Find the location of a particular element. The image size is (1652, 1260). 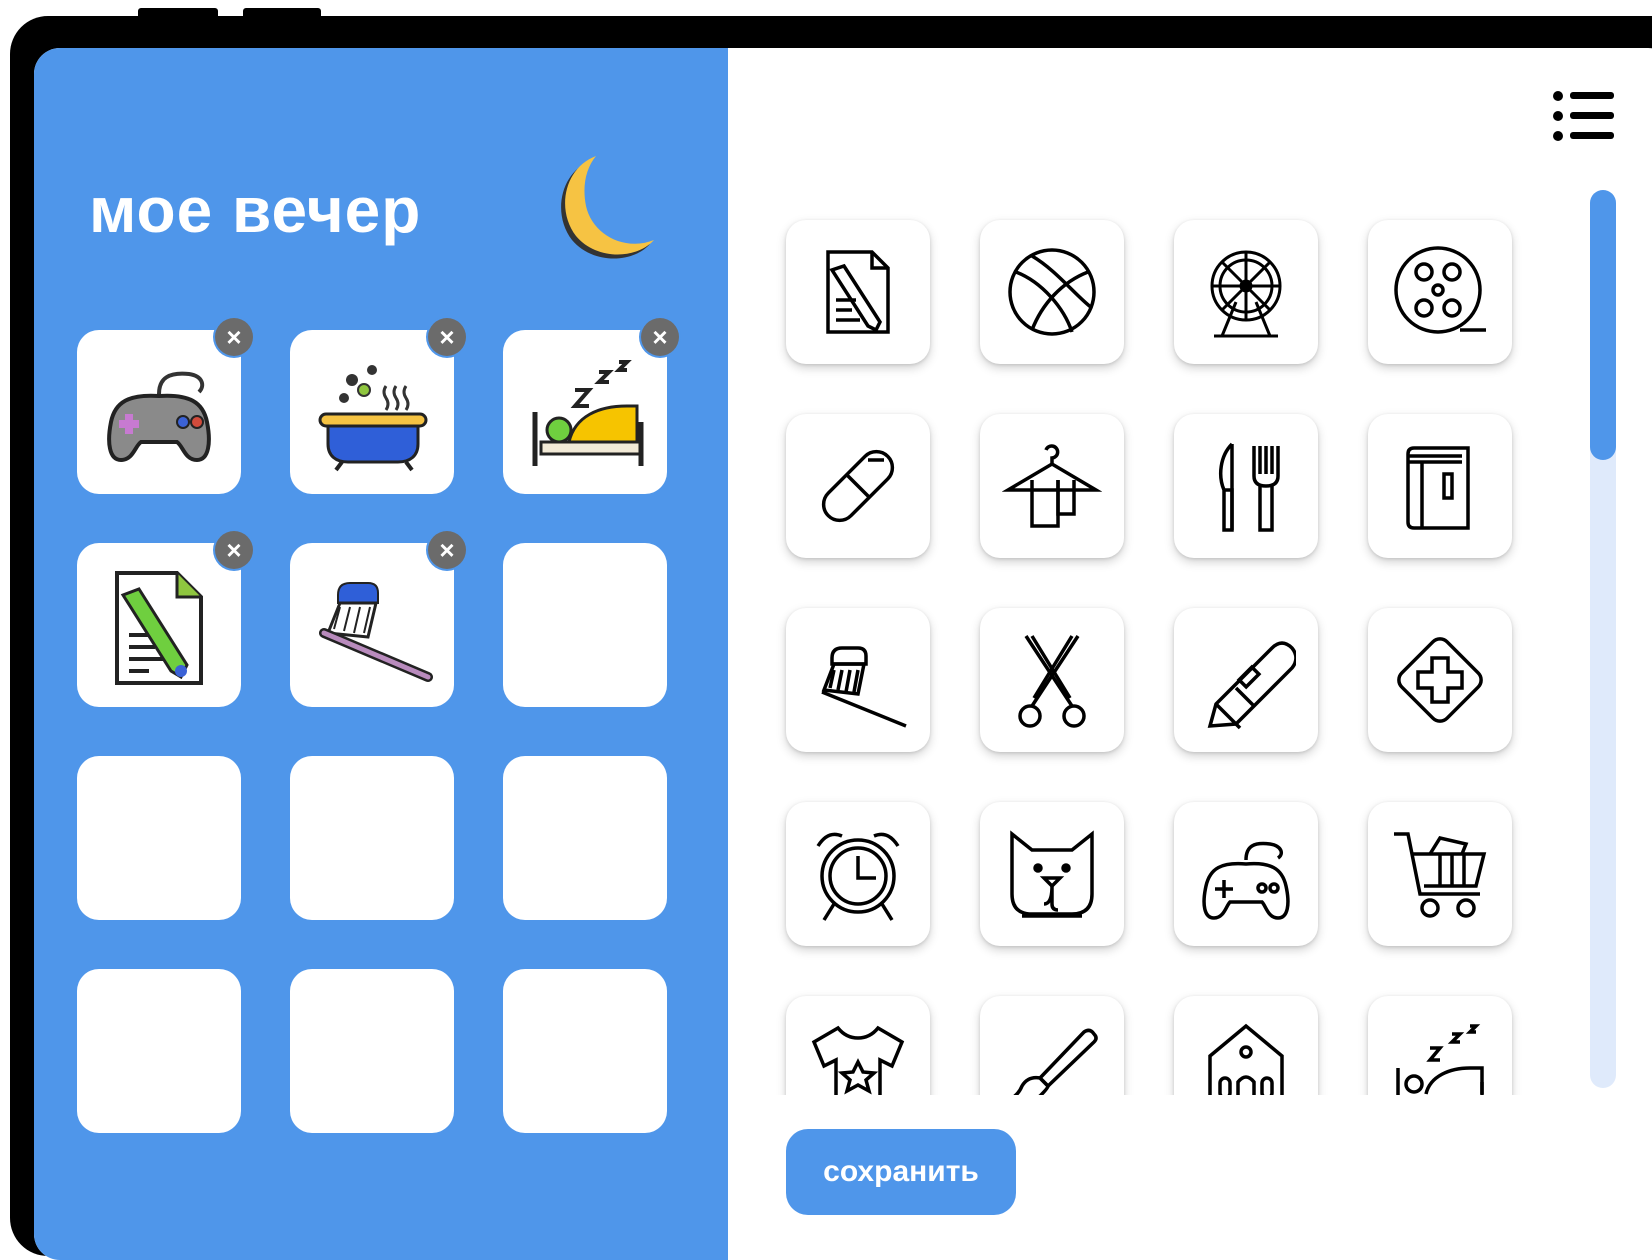

library-tile-towel is located at coordinates (1052, 486).